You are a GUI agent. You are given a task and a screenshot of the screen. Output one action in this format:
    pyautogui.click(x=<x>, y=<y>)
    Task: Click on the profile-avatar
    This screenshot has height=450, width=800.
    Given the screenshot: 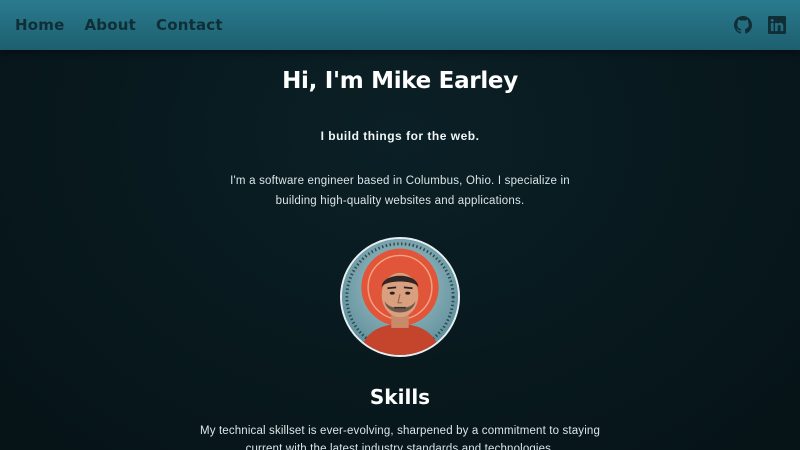 What is the action you would take?
    pyautogui.click(x=400, y=297)
    